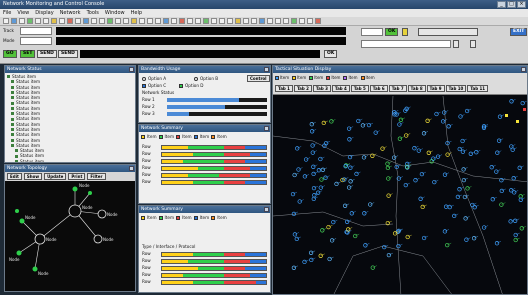 The height and width of the screenshot is (295, 528). What do you see at coordinates (44, 13) in the screenshot?
I see `menu-display: Display` at bounding box center [44, 13].